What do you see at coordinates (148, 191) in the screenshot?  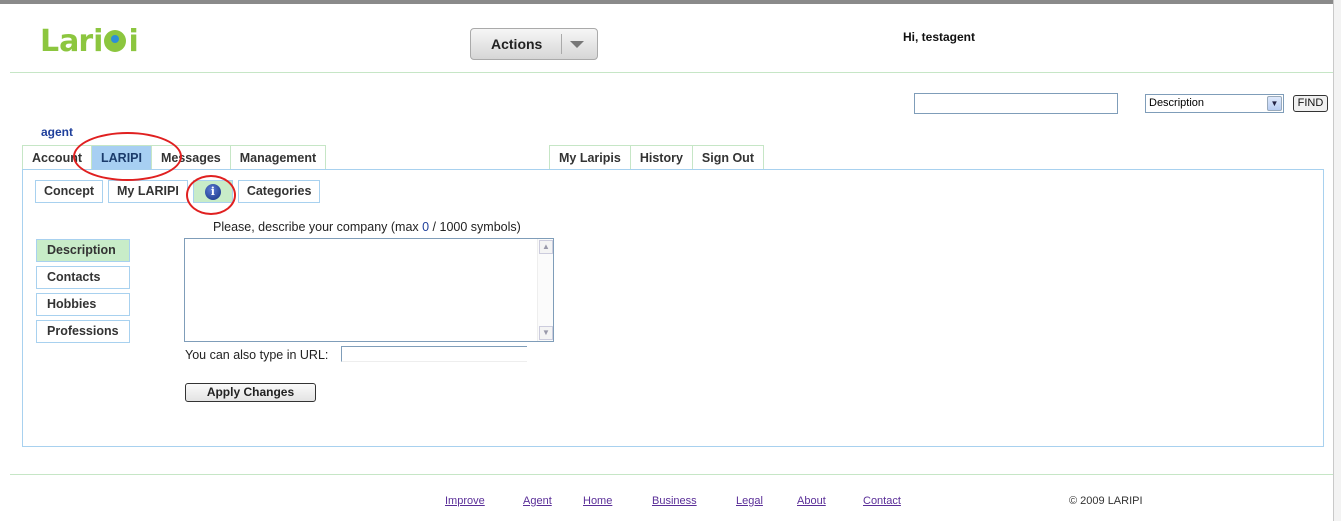 I see `subtab-my-laripi: My LARIPI` at bounding box center [148, 191].